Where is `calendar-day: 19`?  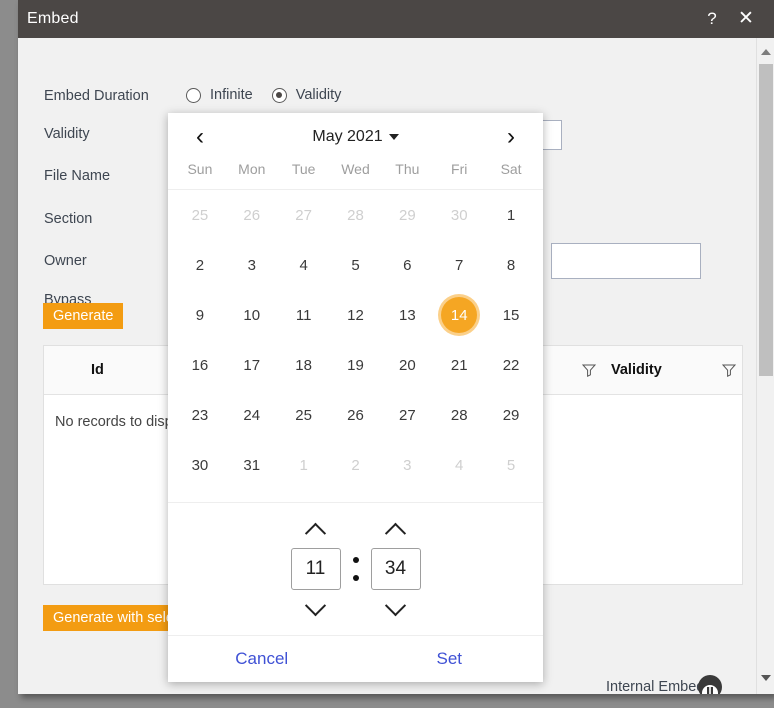
calendar-day: 19 is located at coordinates (356, 365).